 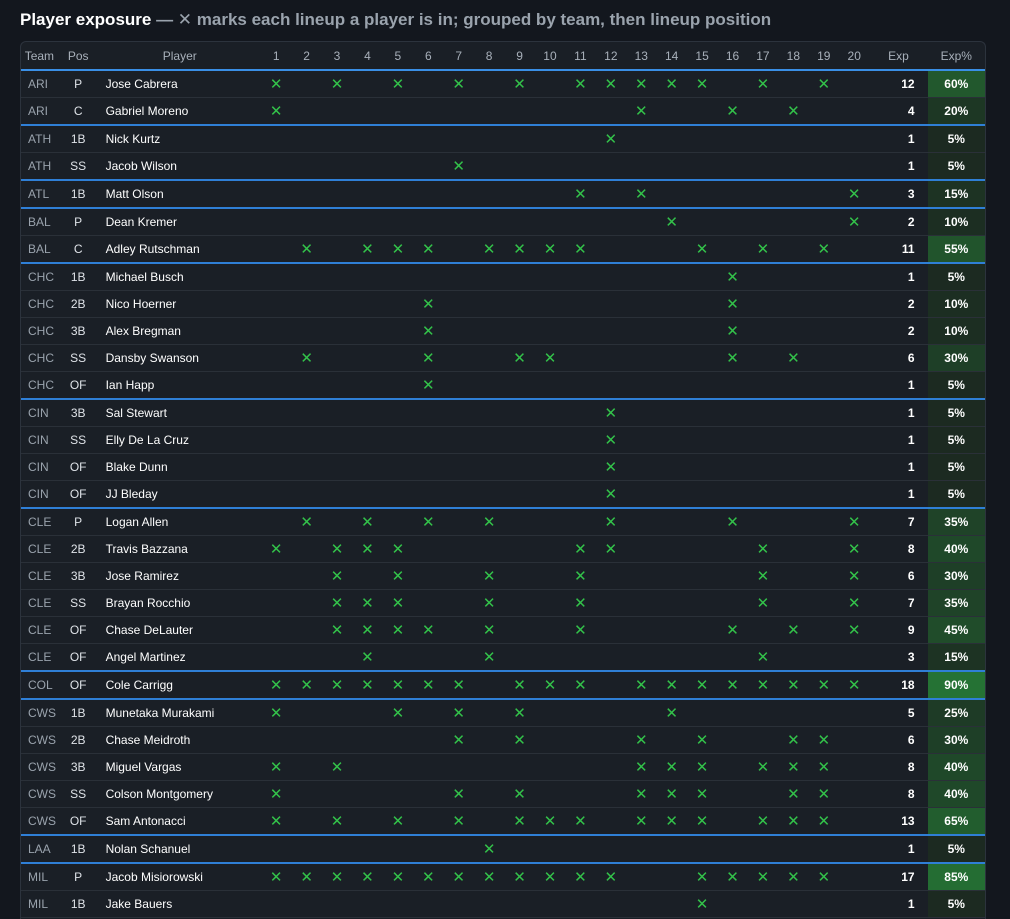 I want to click on player-name: Chase Meidroth, so click(x=179, y=740).